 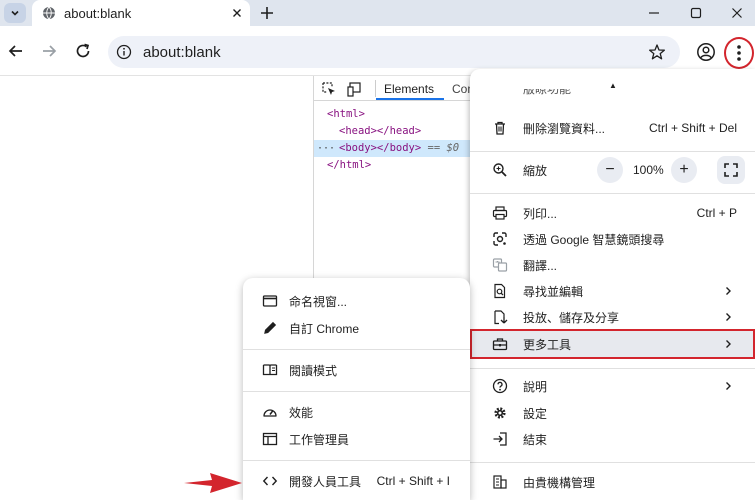 I want to click on gear-icon, so click(x=500, y=413).